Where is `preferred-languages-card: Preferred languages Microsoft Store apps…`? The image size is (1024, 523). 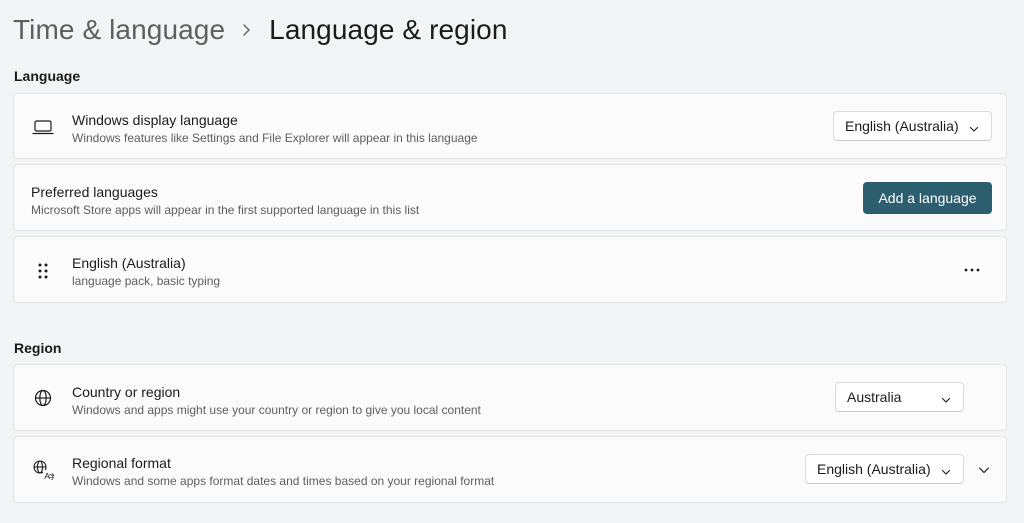
preferred-languages-card: Preferred languages Microsoft Store apps… is located at coordinates (510, 197).